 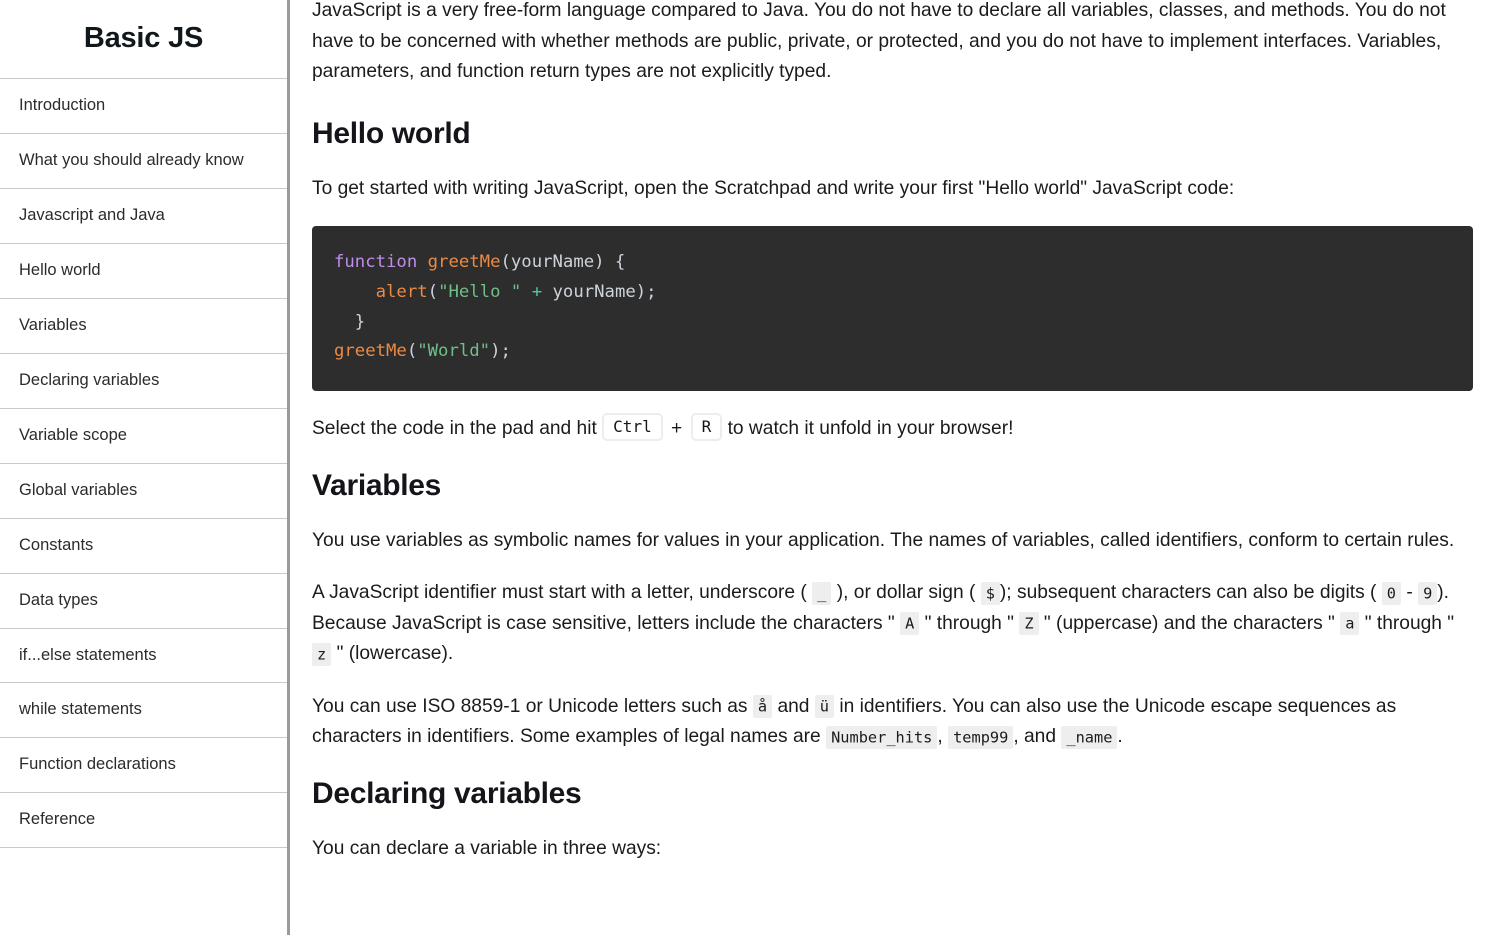 I want to click on code-token-params: (yourName) {, so click(x=563, y=262).